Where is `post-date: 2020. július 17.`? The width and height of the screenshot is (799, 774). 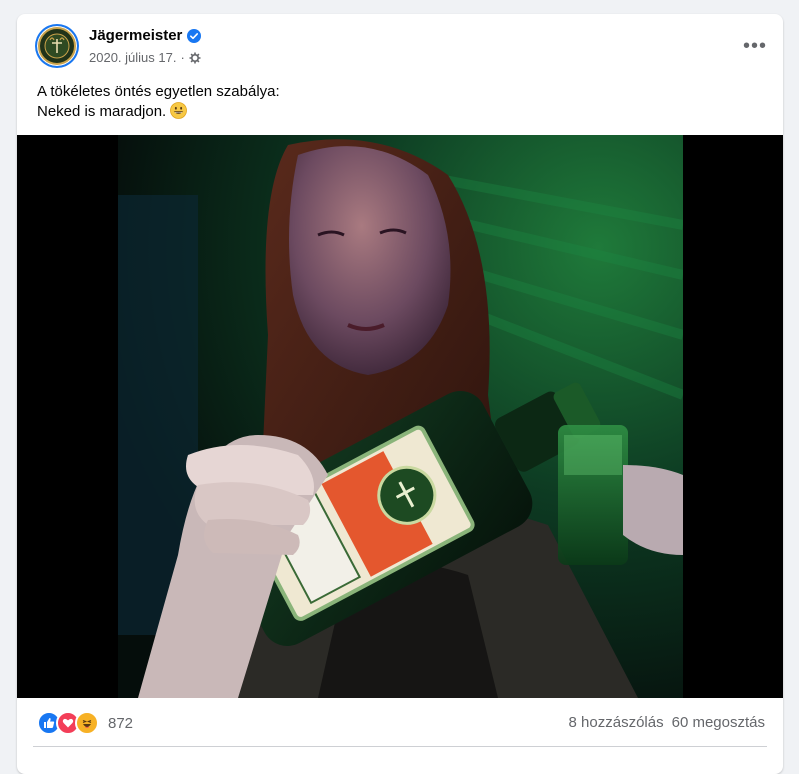
post-date: 2020. július 17. is located at coordinates (132, 57).